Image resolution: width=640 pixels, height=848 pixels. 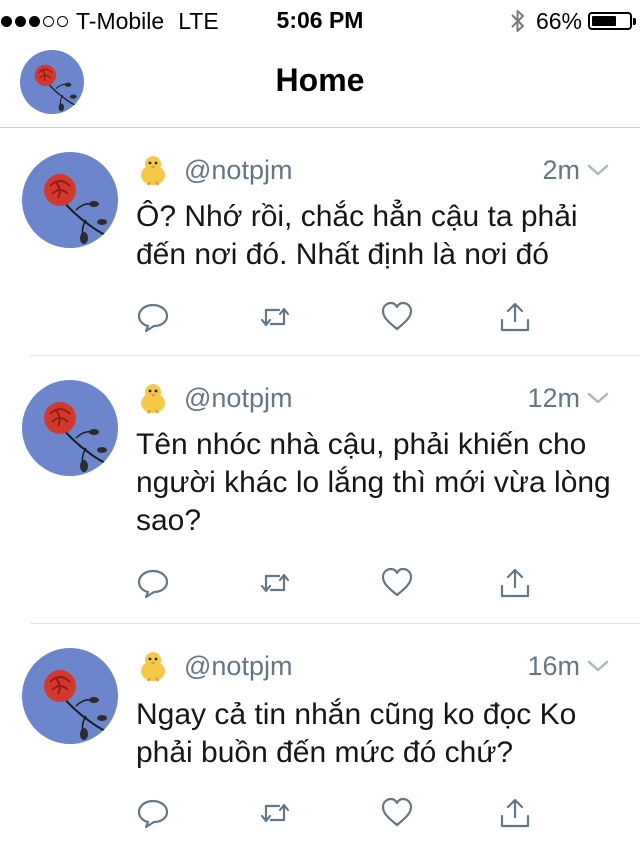 I want to click on tweet-header: @notpjm 2m, so click(x=373, y=170).